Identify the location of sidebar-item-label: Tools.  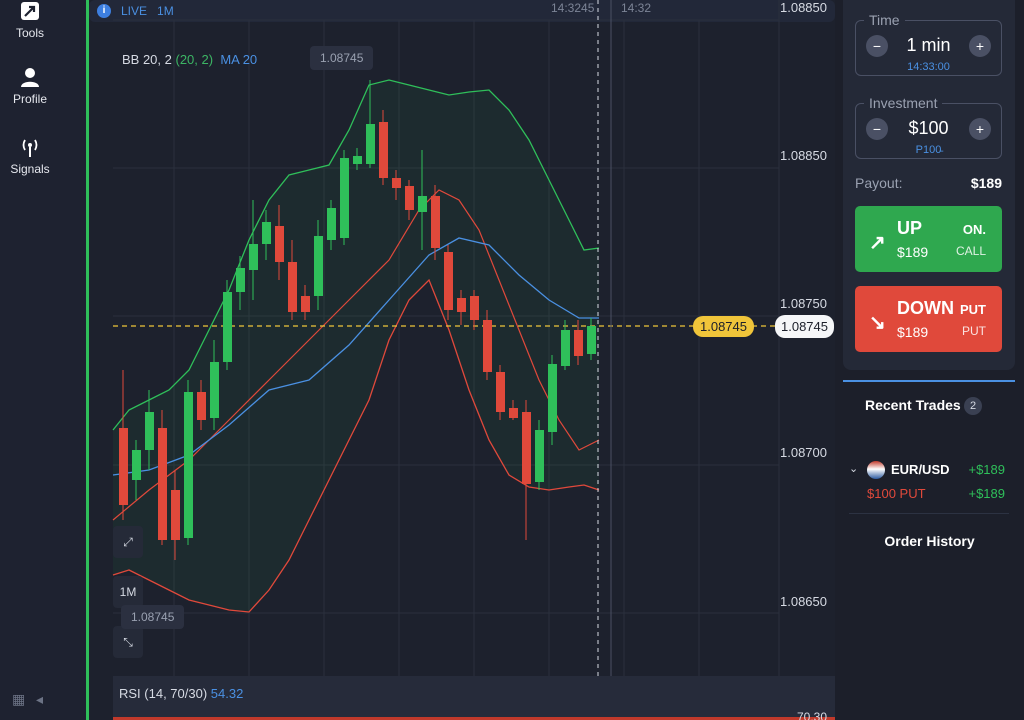
(29, 33).